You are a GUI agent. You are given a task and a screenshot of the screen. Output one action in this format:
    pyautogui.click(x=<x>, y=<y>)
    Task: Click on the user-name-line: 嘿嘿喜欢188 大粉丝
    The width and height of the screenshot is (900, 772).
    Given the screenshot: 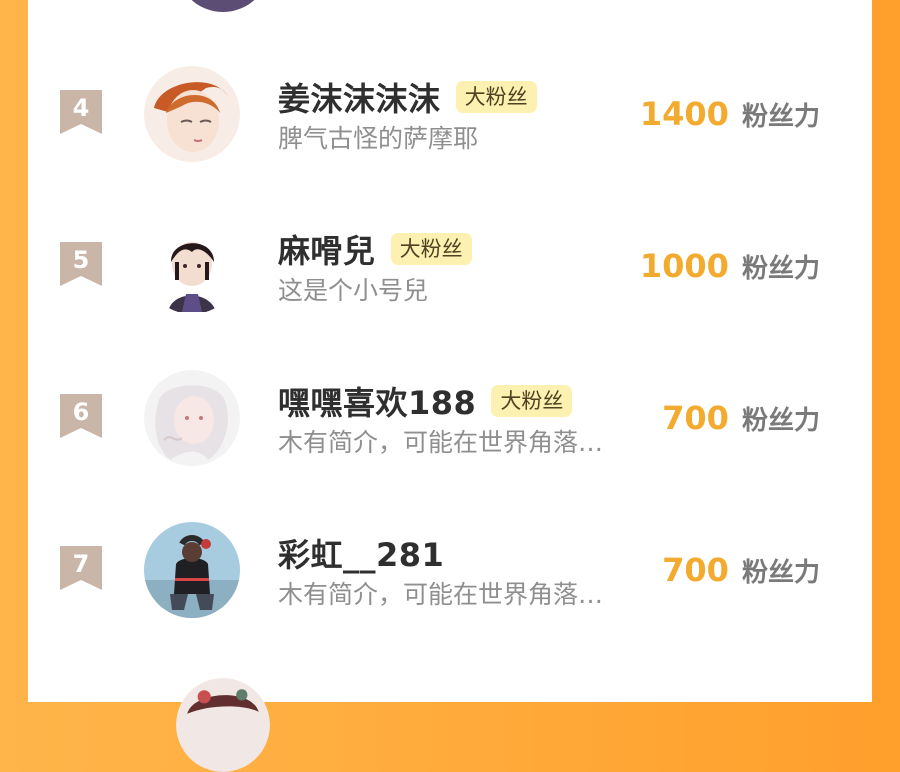 What is the action you would take?
    pyautogui.click(x=425, y=401)
    